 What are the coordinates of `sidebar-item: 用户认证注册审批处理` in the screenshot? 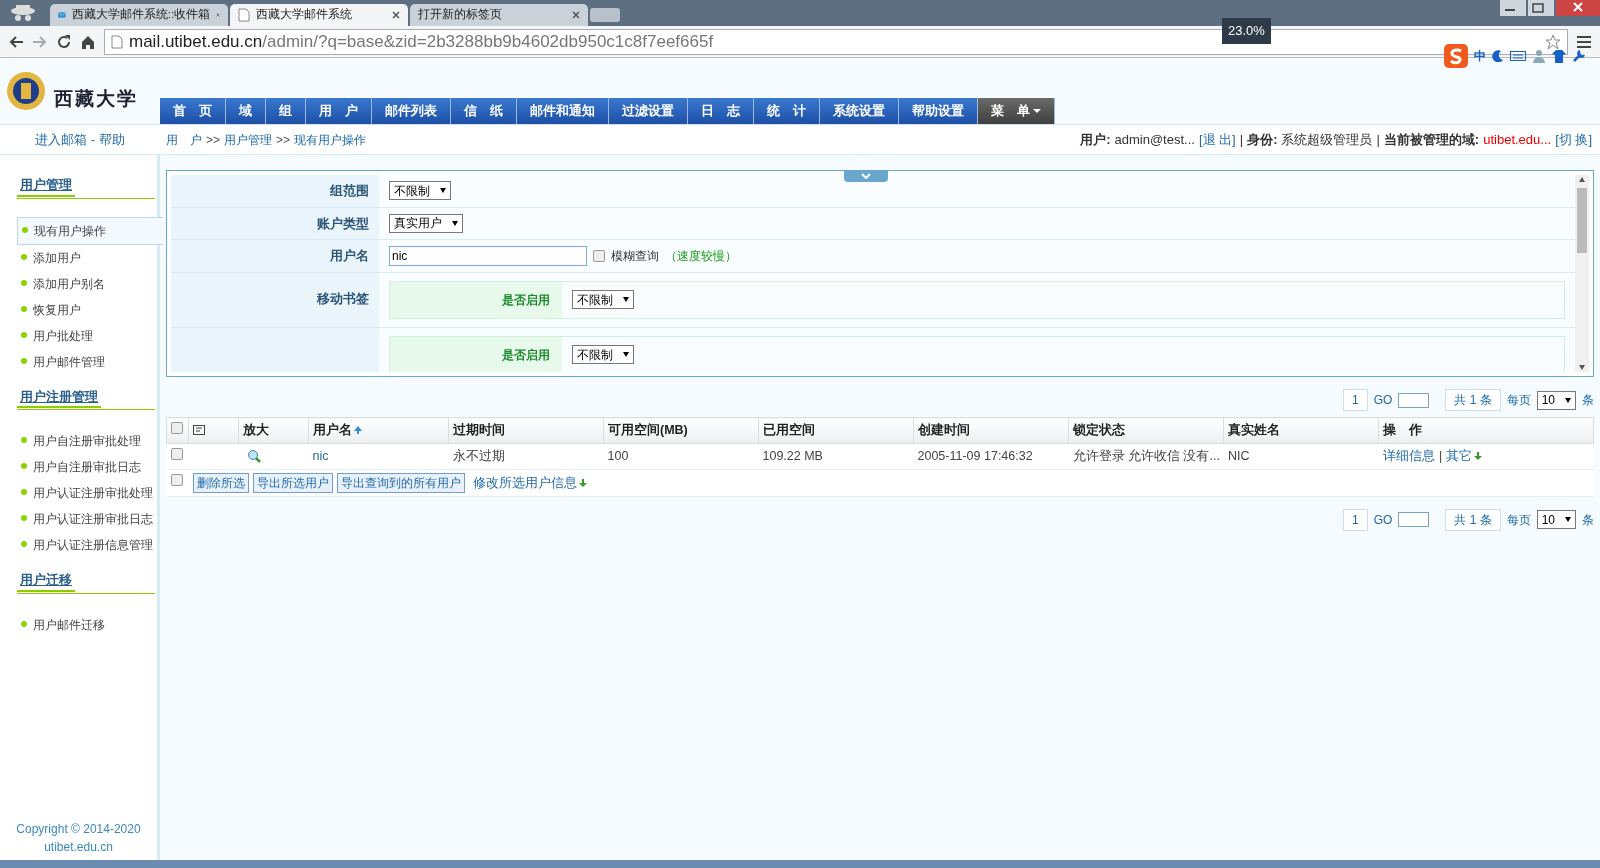 It's located at (86, 493).